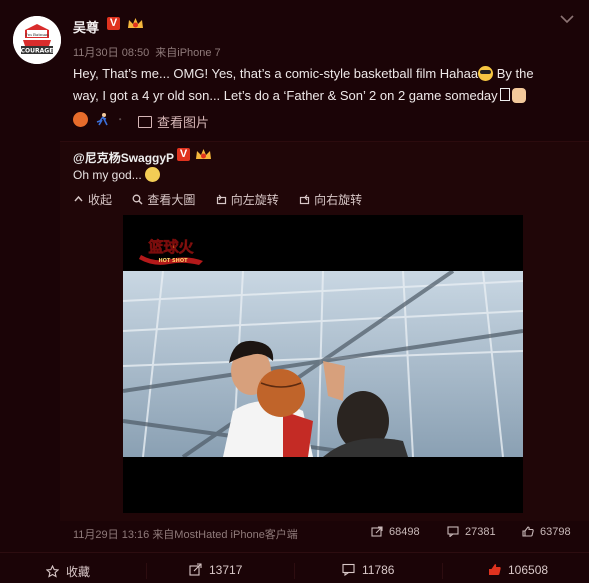 The height and width of the screenshot is (583, 589). What do you see at coordinates (183, 122) in the screenshot?
I see `view-image-label: 查看图片` at bounding box center [183, 122].